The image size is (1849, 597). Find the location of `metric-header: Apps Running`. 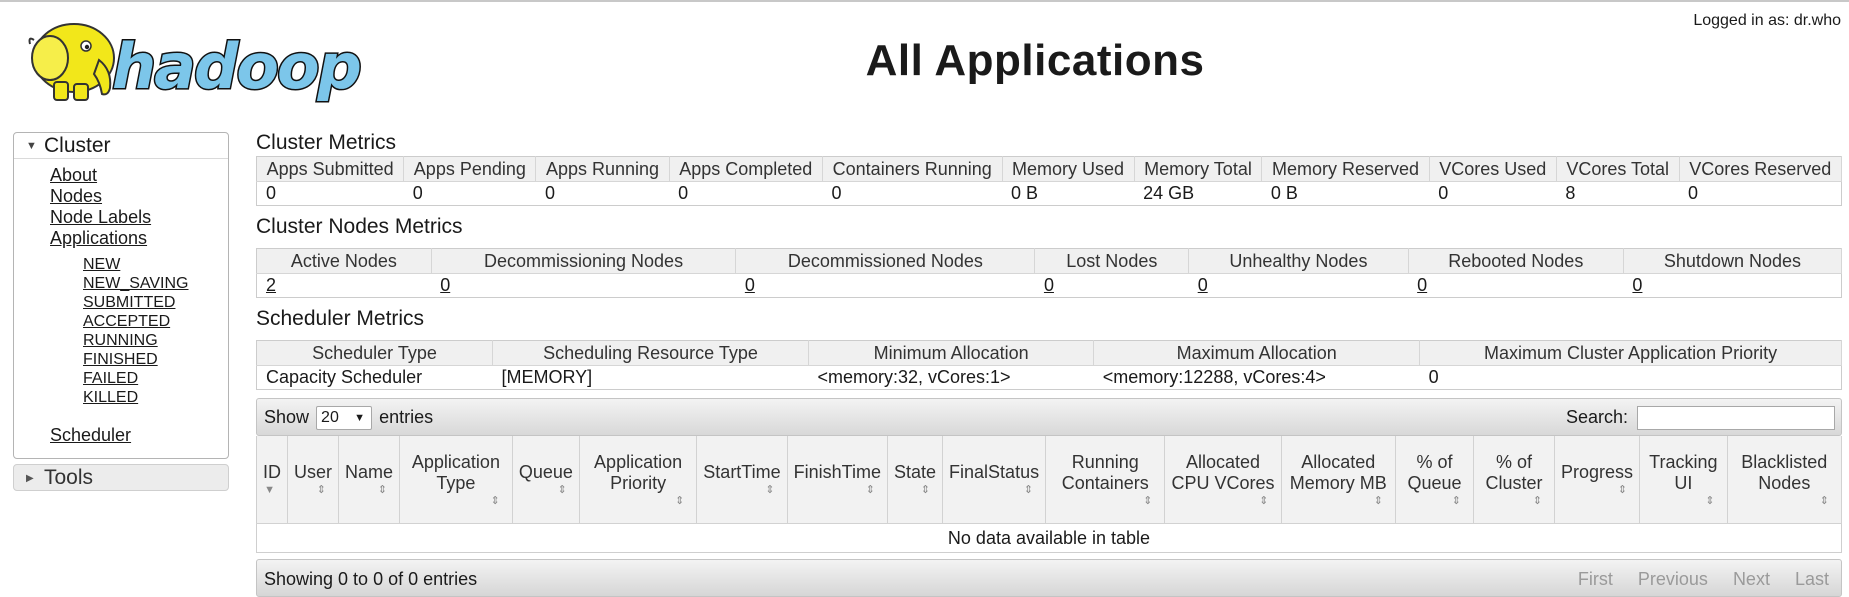

metric-header: Apps Running is located at coordinates (602, 169).